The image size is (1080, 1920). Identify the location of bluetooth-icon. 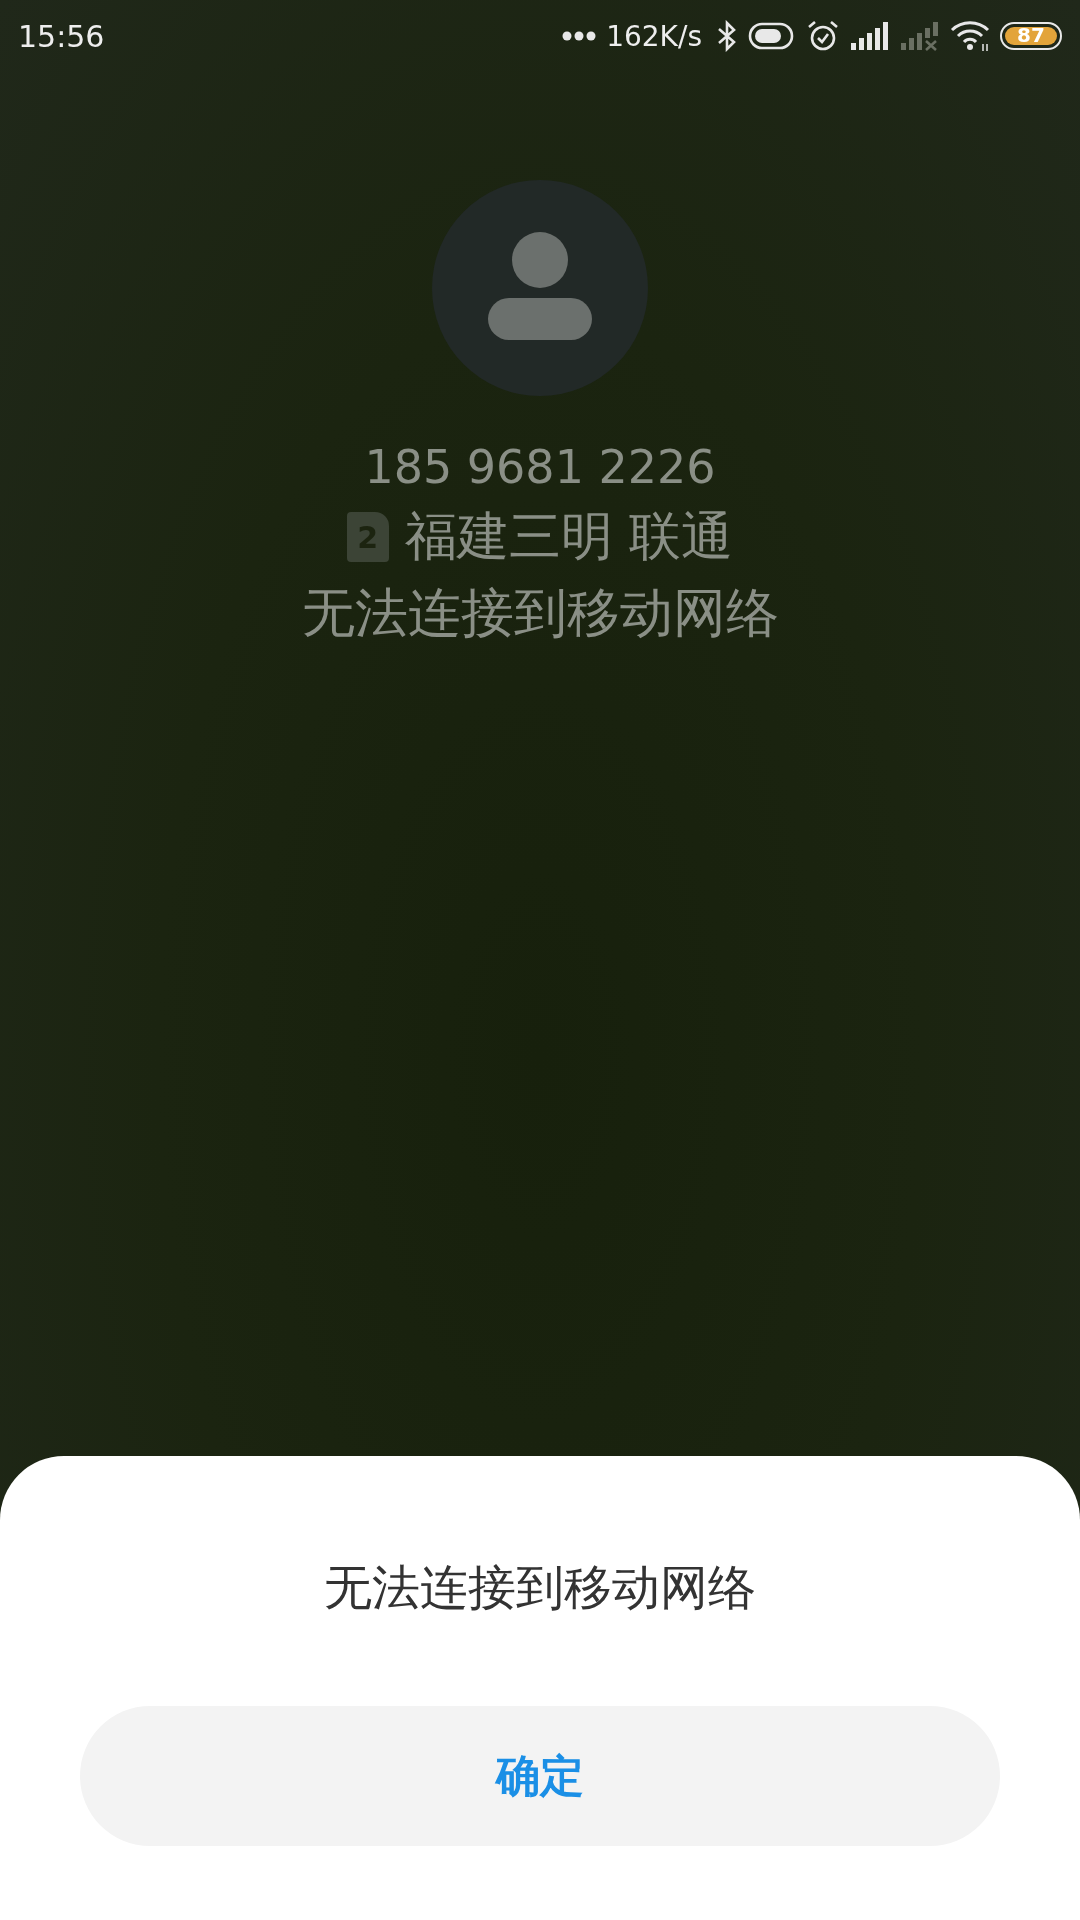
(727, 36).